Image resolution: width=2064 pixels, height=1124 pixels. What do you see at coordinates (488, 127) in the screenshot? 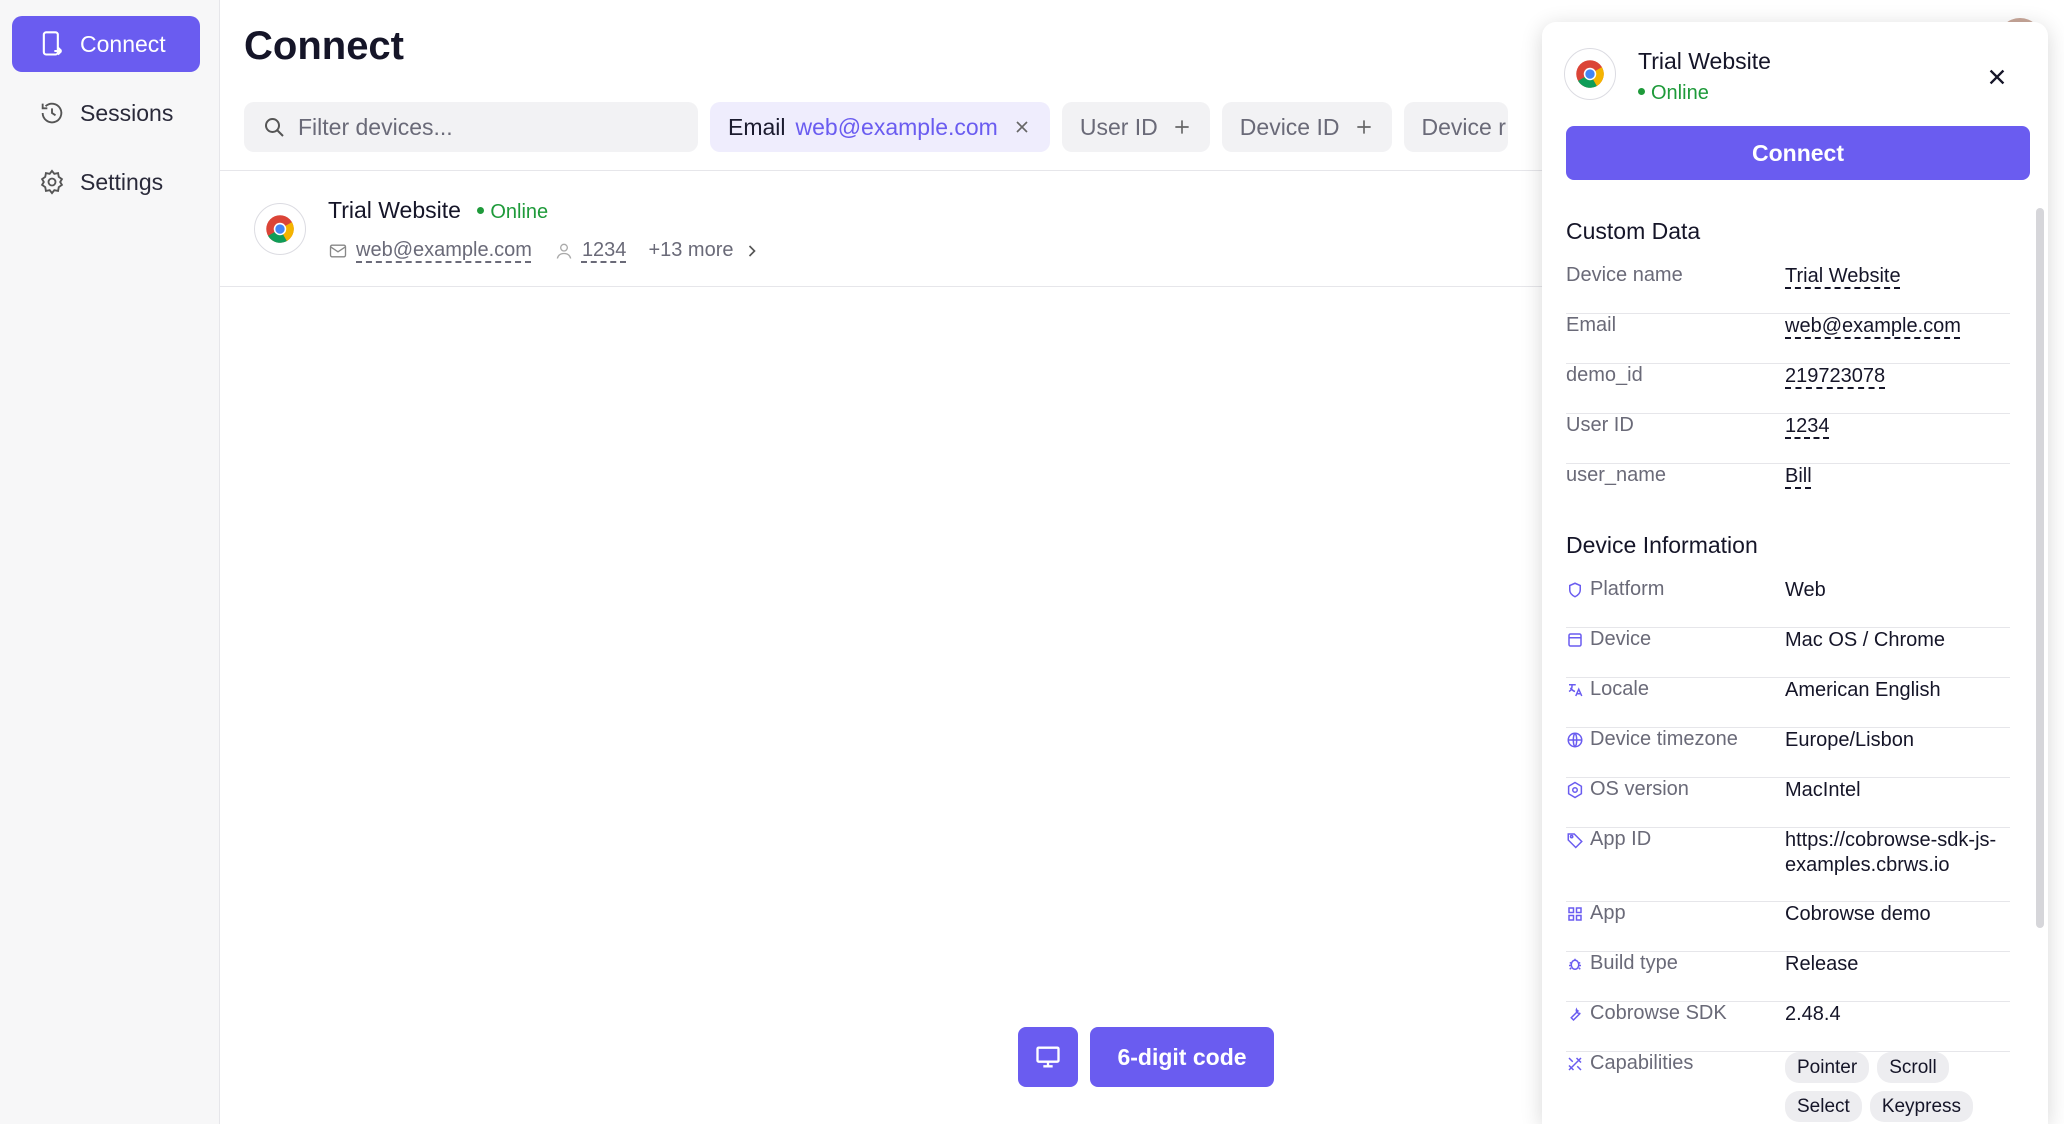
I see `search-input` at bounding box center [488, 127].